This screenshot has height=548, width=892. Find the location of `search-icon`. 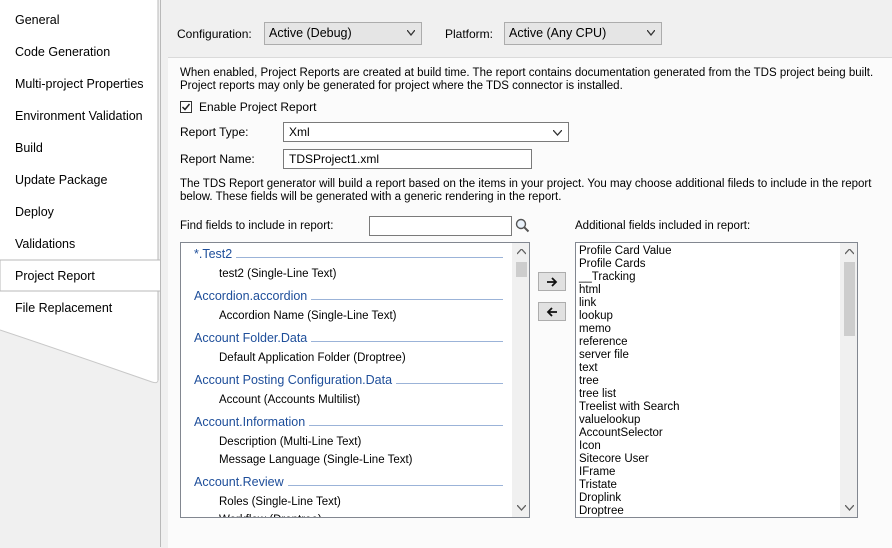

search-icon is located at coordinates (522, 225).